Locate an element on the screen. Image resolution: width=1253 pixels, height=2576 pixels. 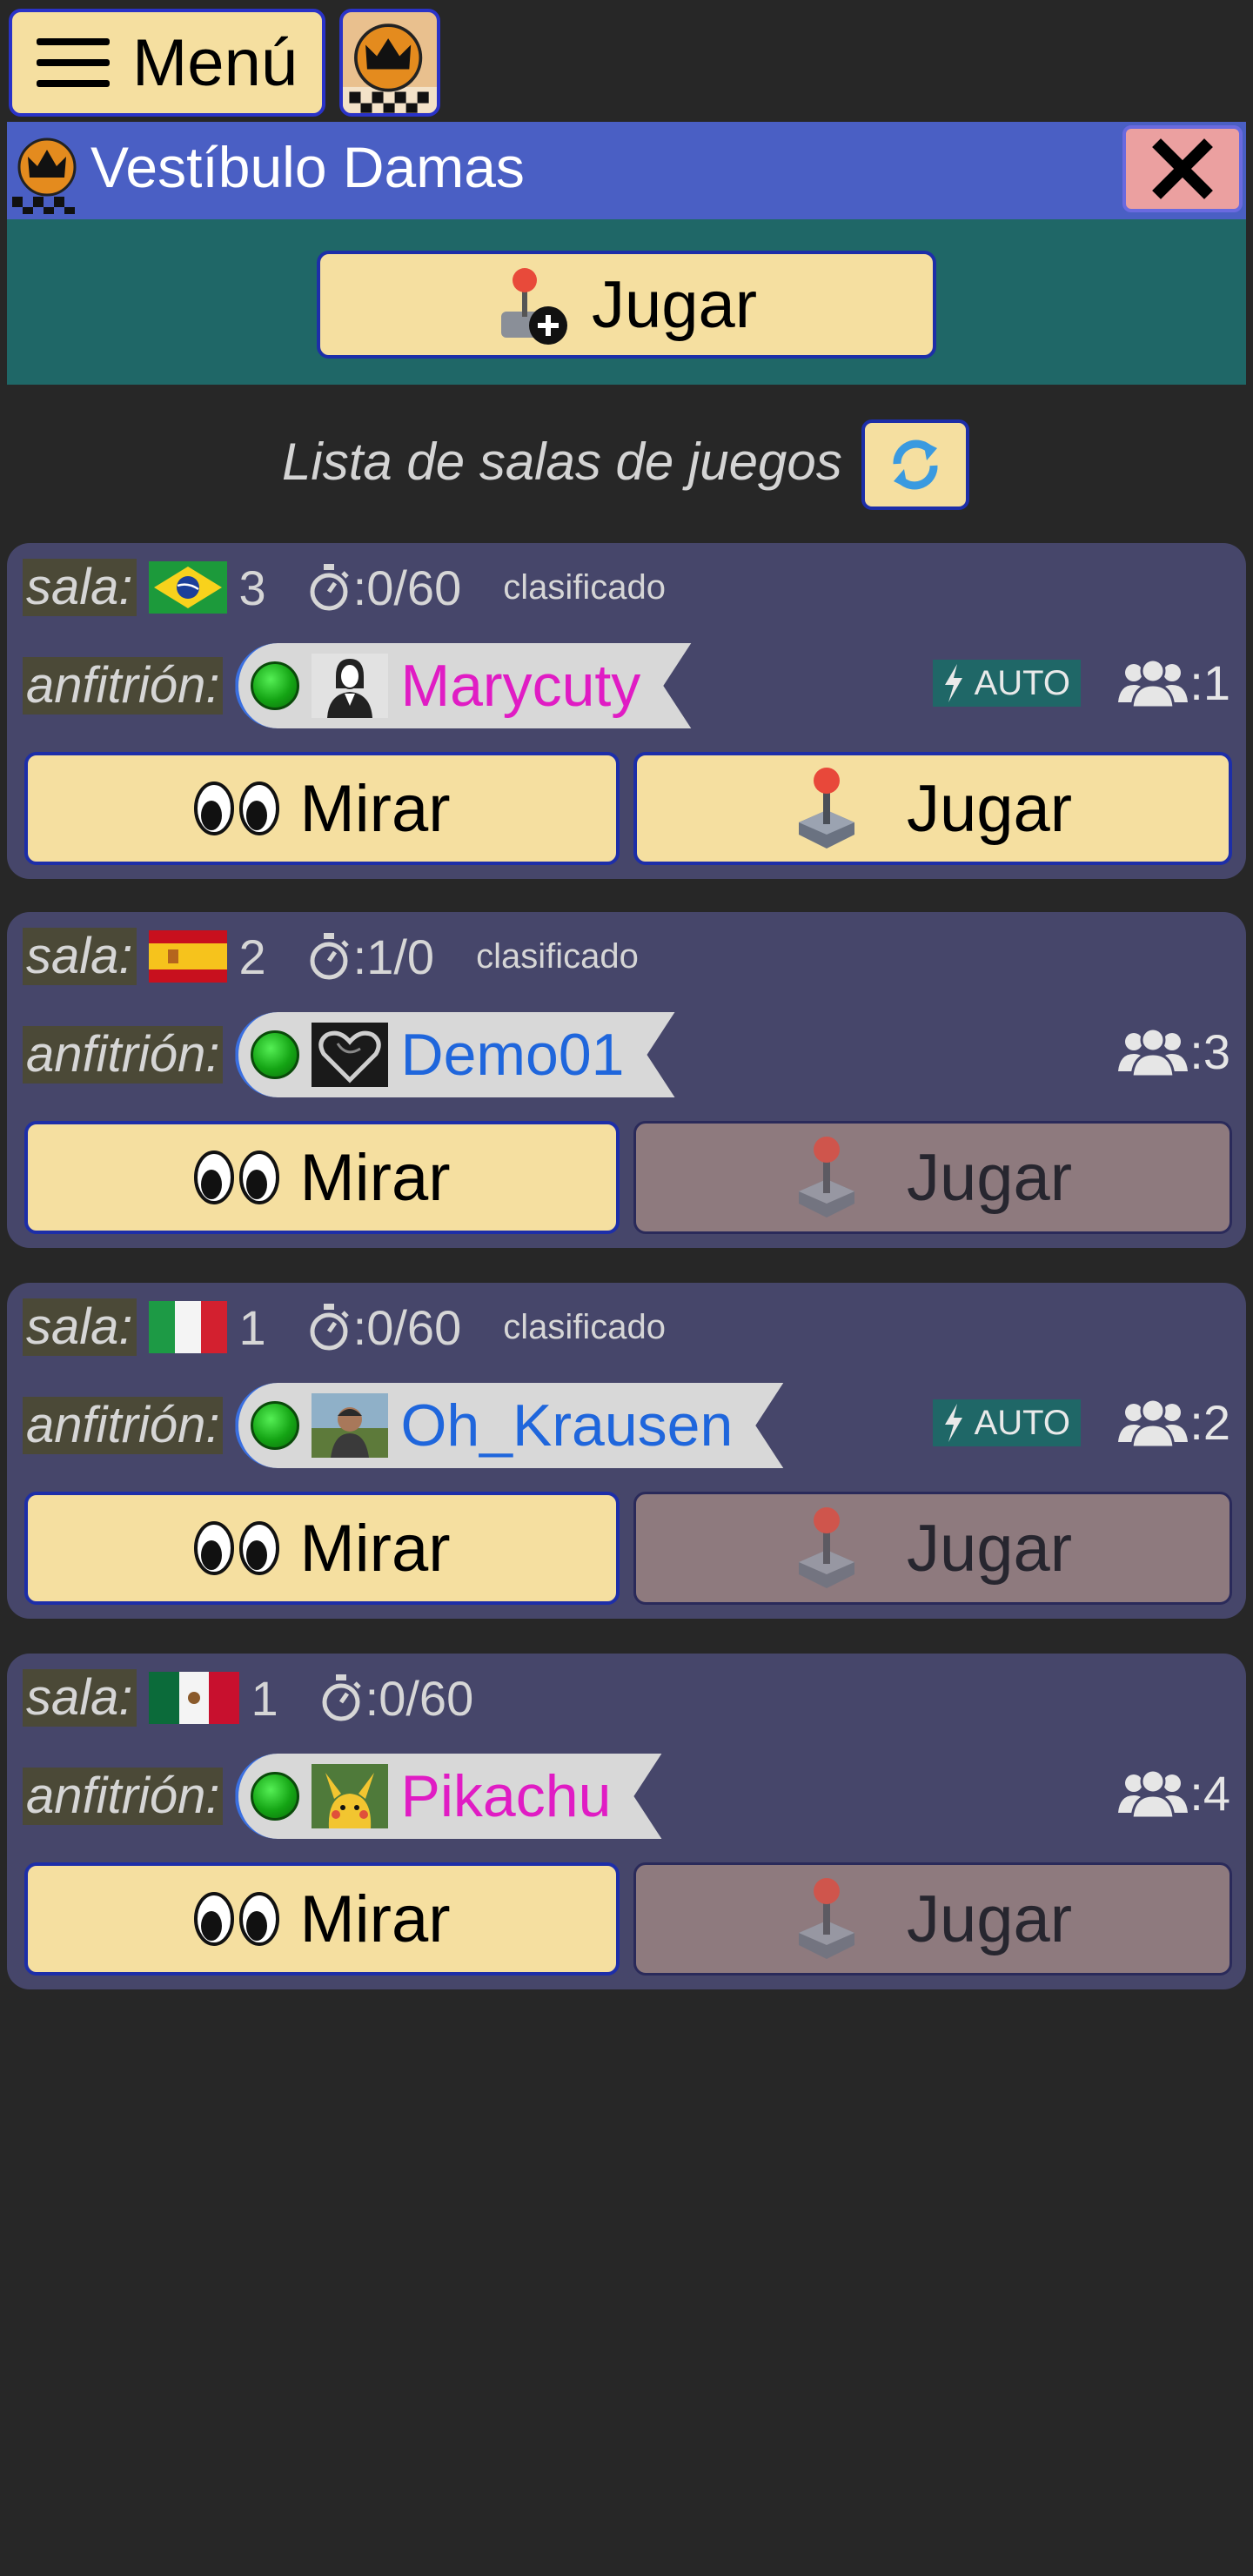
refresh-icon is located at coordinates (915, 464).